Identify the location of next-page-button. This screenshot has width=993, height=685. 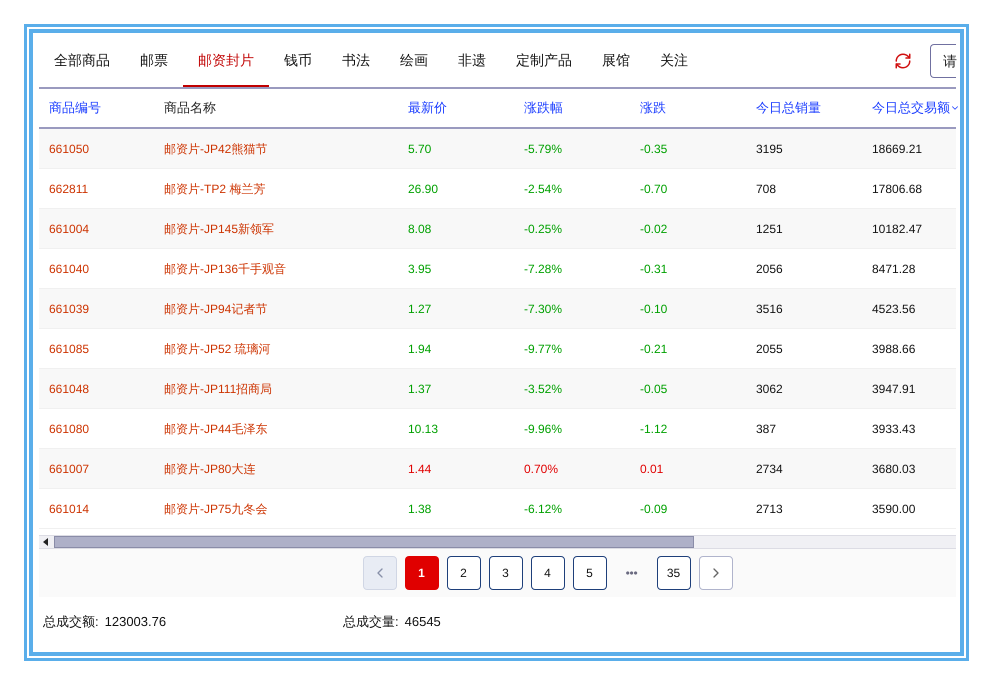
(715, 573).